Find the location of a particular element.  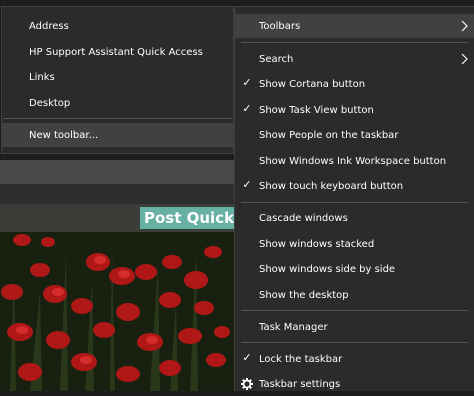

menu-item-label: Search is located at coordinates (276, 59).